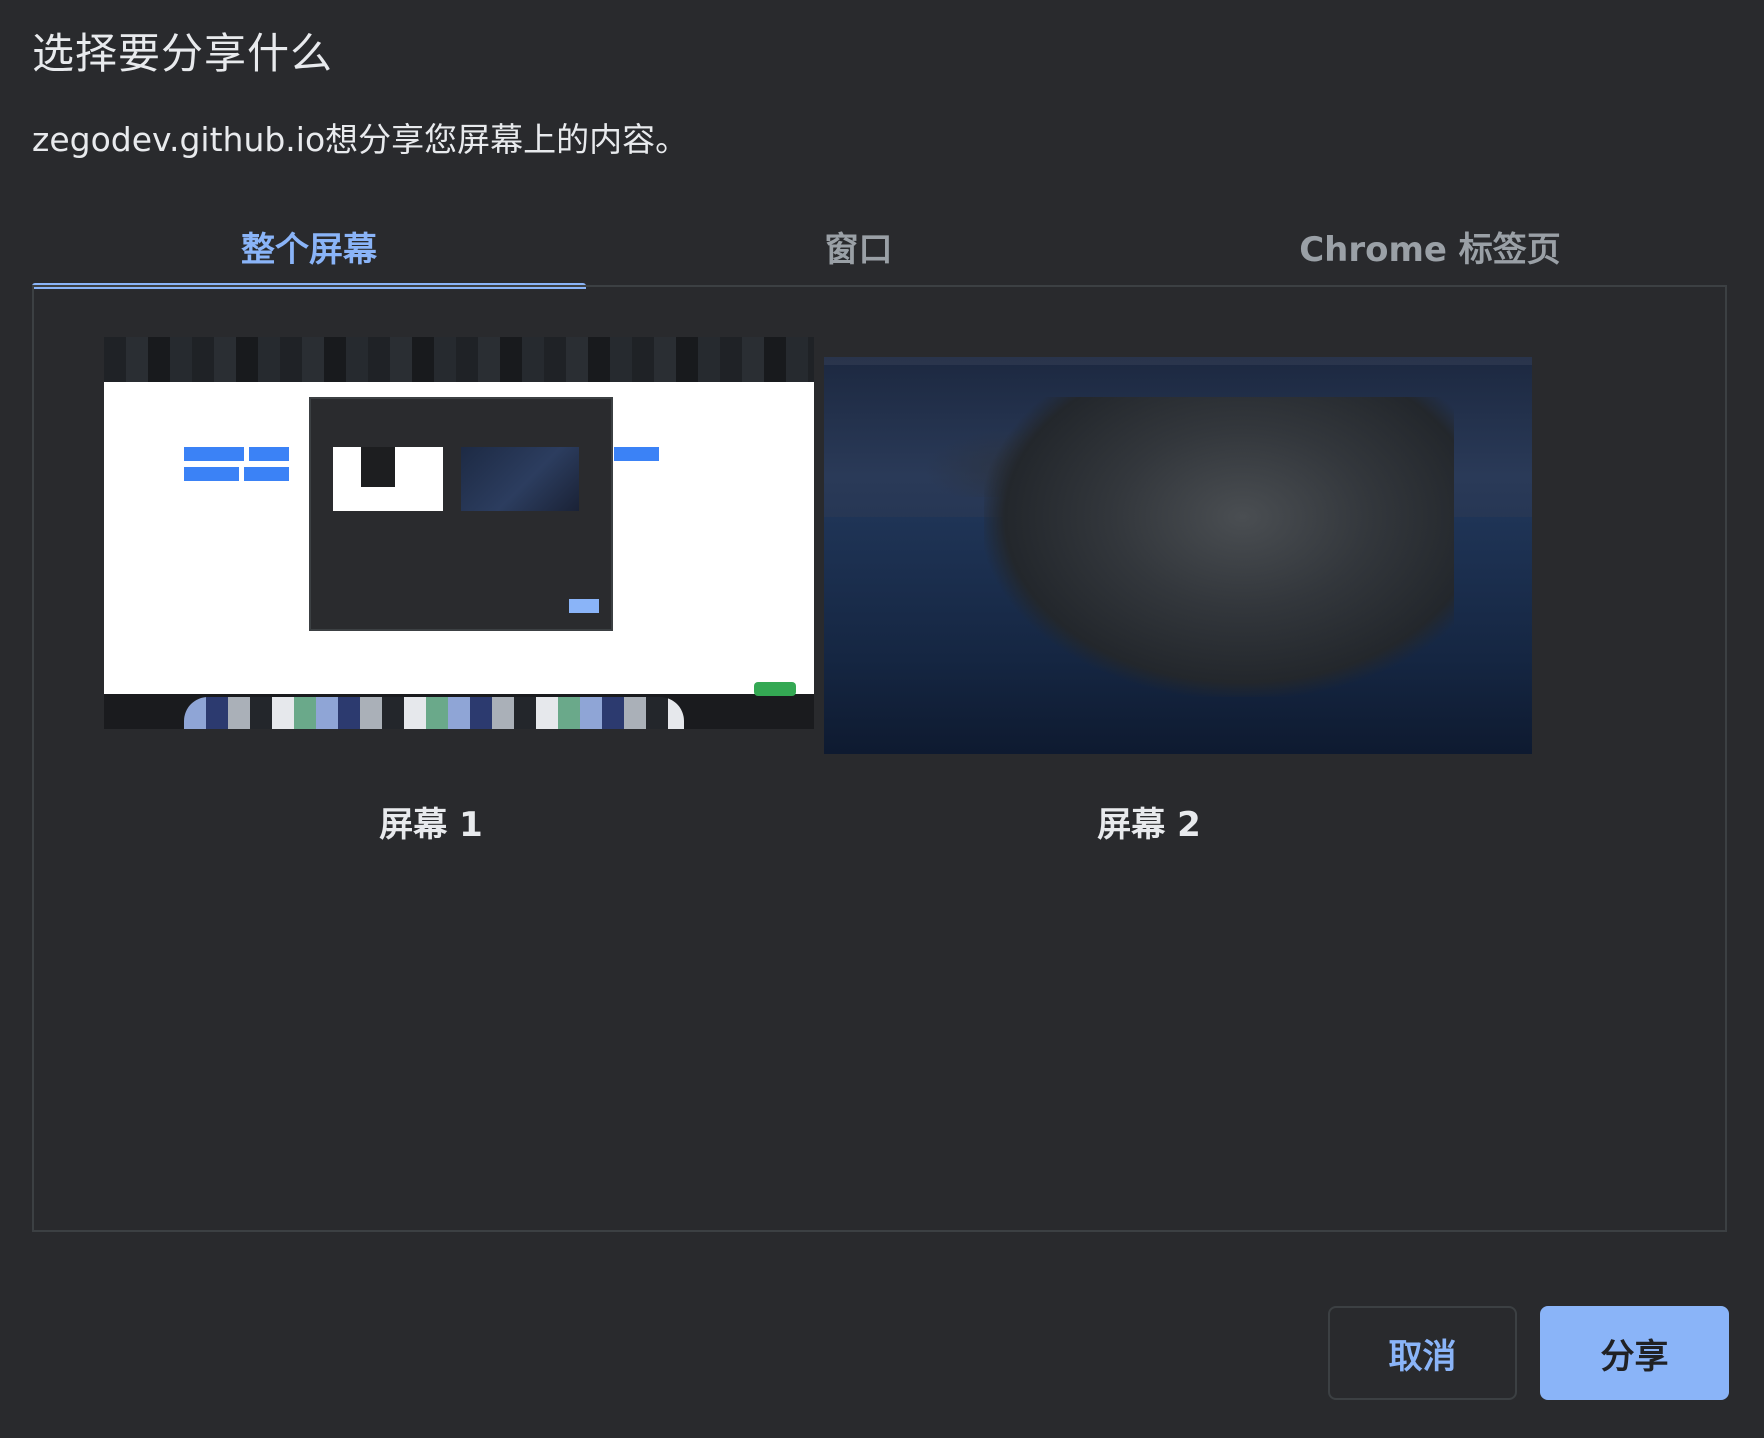  What do you see at coordinates (378, 467) in the screenshot?
I see `thumbnail-mini-block` at bounding box center [378, 467].